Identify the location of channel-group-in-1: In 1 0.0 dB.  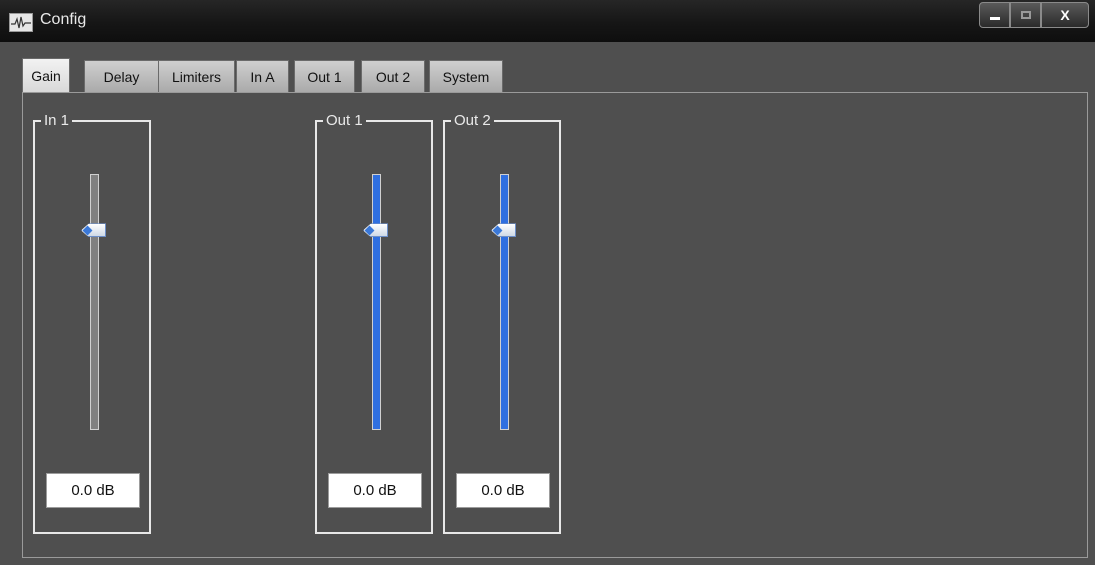
(92, 323).